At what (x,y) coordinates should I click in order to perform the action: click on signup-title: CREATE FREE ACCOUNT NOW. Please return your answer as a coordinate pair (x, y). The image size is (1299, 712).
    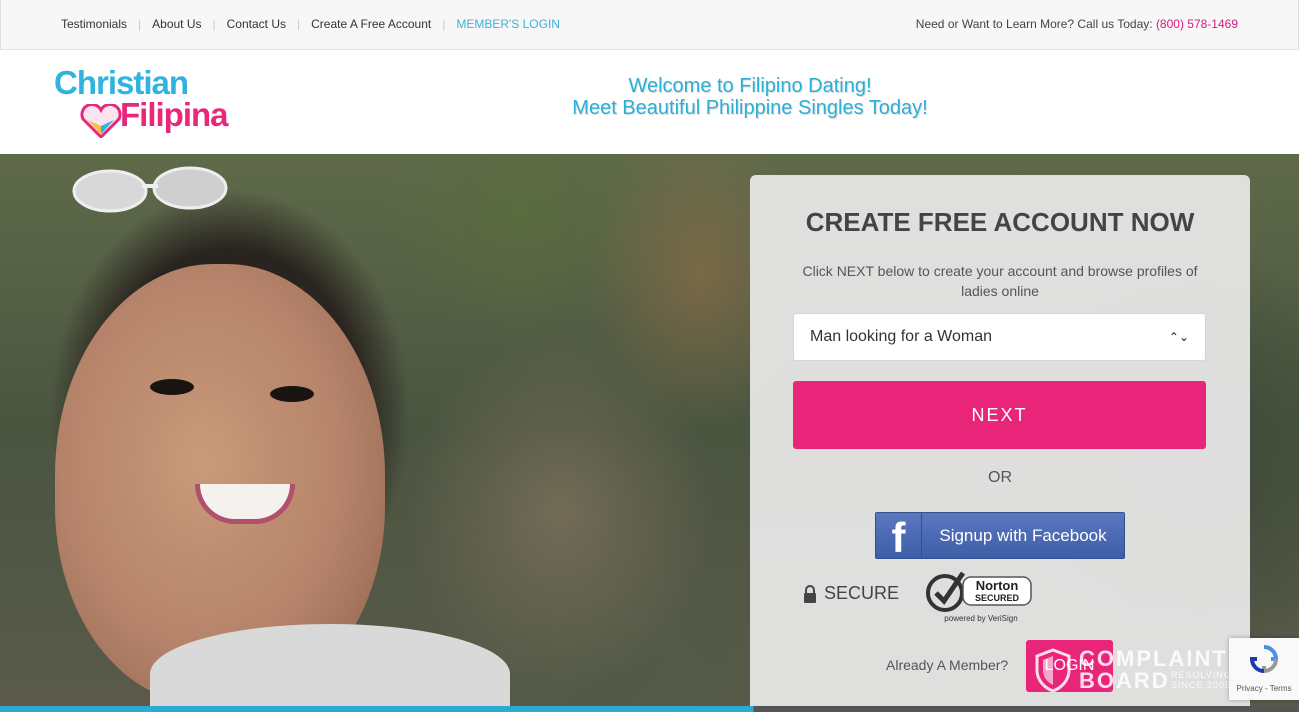
    Looking at the image, I should click on (1000, 222).